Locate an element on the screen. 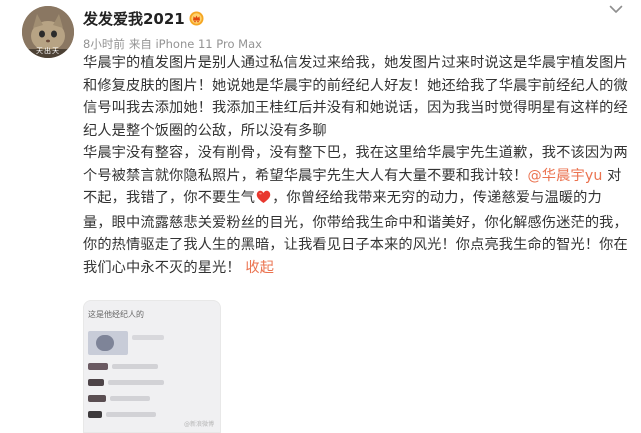 The height and width of the screenshot is (433, 641). collapse-link: 收起 is located at coordinates (259, 268).